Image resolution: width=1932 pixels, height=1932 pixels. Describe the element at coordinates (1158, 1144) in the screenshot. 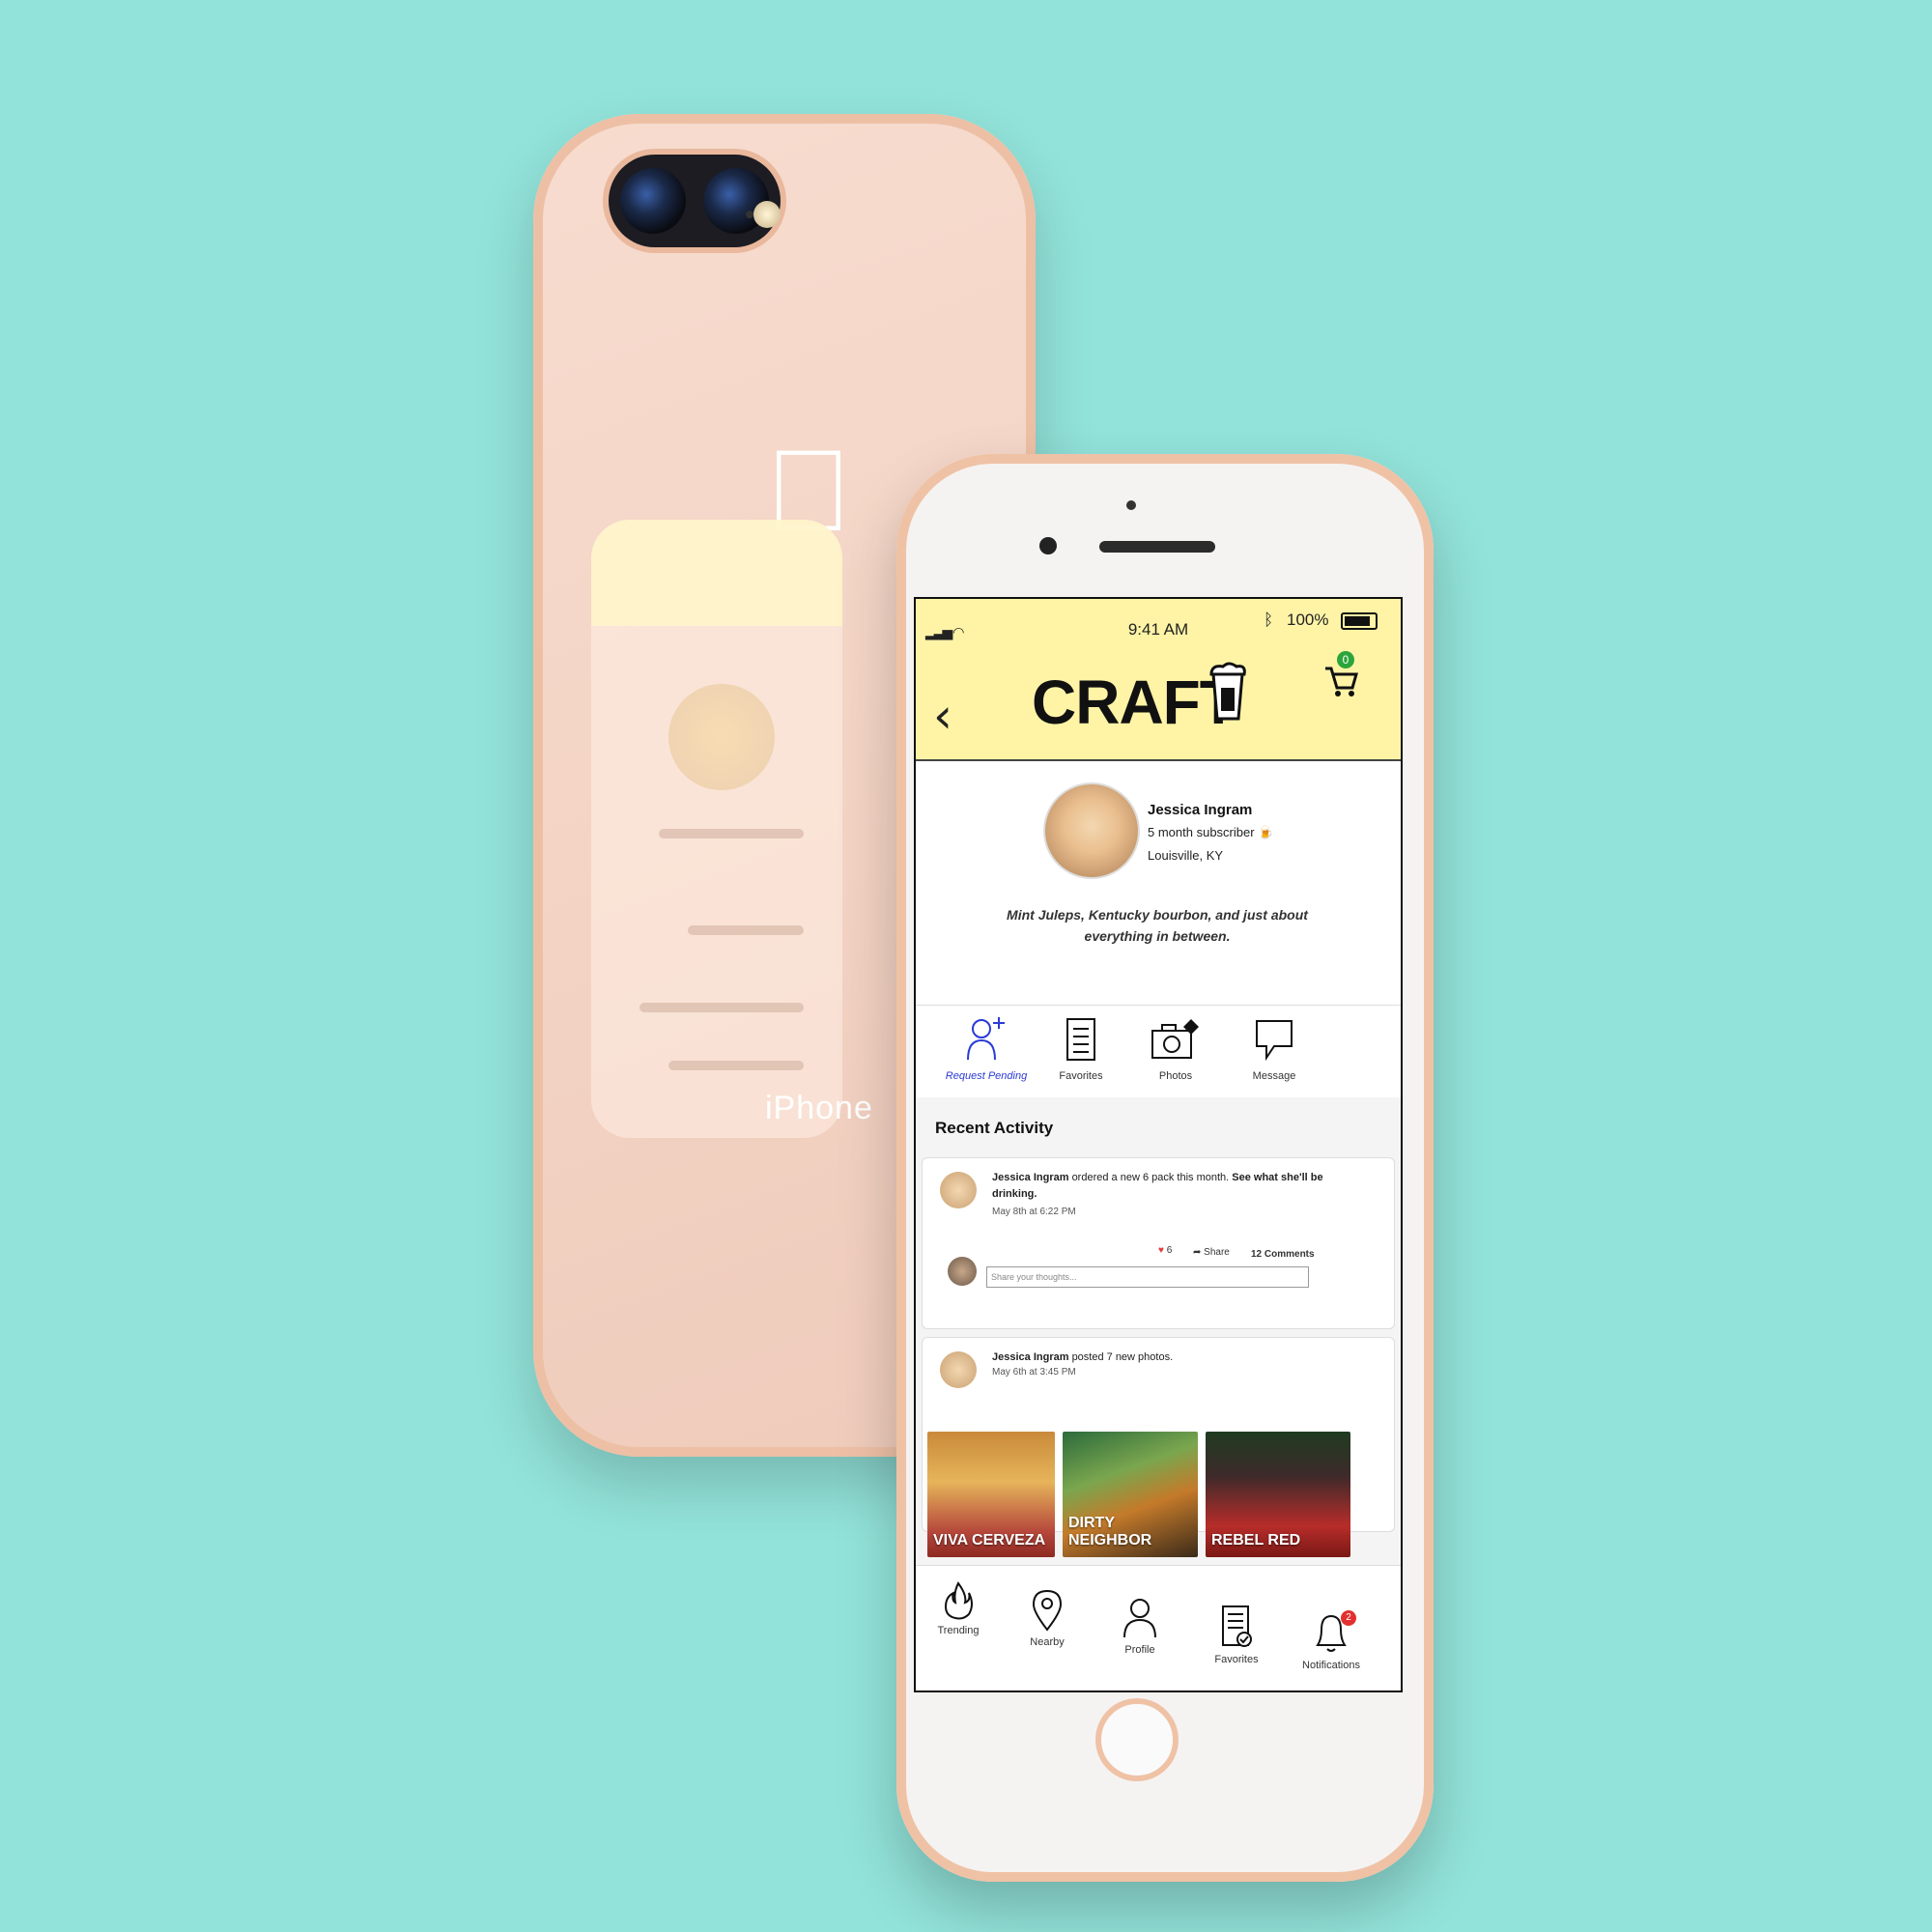

I see `app-screen: ▂▃▅ ◠ 9:41 AM ᛒ 100% ‹ CRAFT 0 Jessica I` at that location.